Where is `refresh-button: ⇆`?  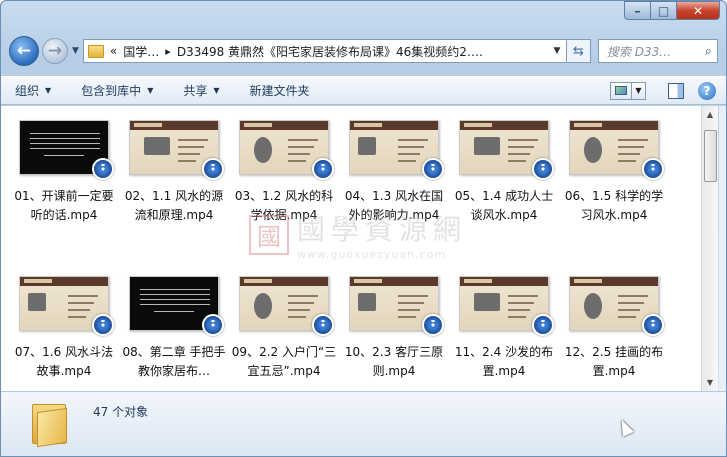 refresh-button: ⇆ is located at coordinates (578, 51).